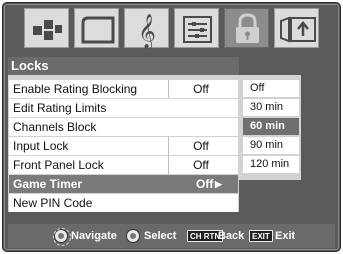 The height and width of the screenshot is (254, 343). I want to click on help-bar: Navigate Select CH RTN Back EXIT Exit, so click(171, 236).